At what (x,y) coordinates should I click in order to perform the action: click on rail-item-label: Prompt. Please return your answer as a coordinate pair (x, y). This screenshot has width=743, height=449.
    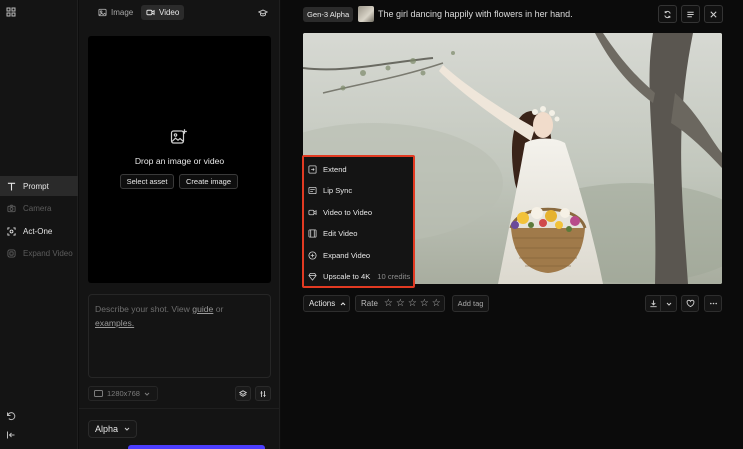
    Looking at the image, I should click on (36, 186).